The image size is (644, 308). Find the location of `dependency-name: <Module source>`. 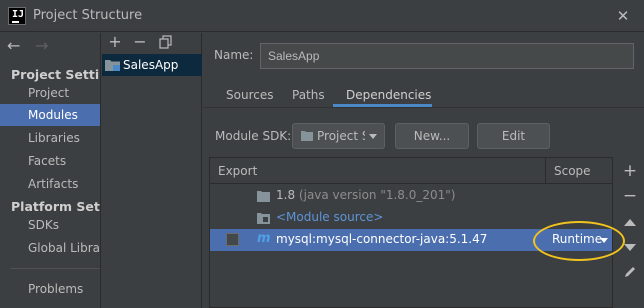

dependency-name: <Module source> is located at coordinates (330, 217).